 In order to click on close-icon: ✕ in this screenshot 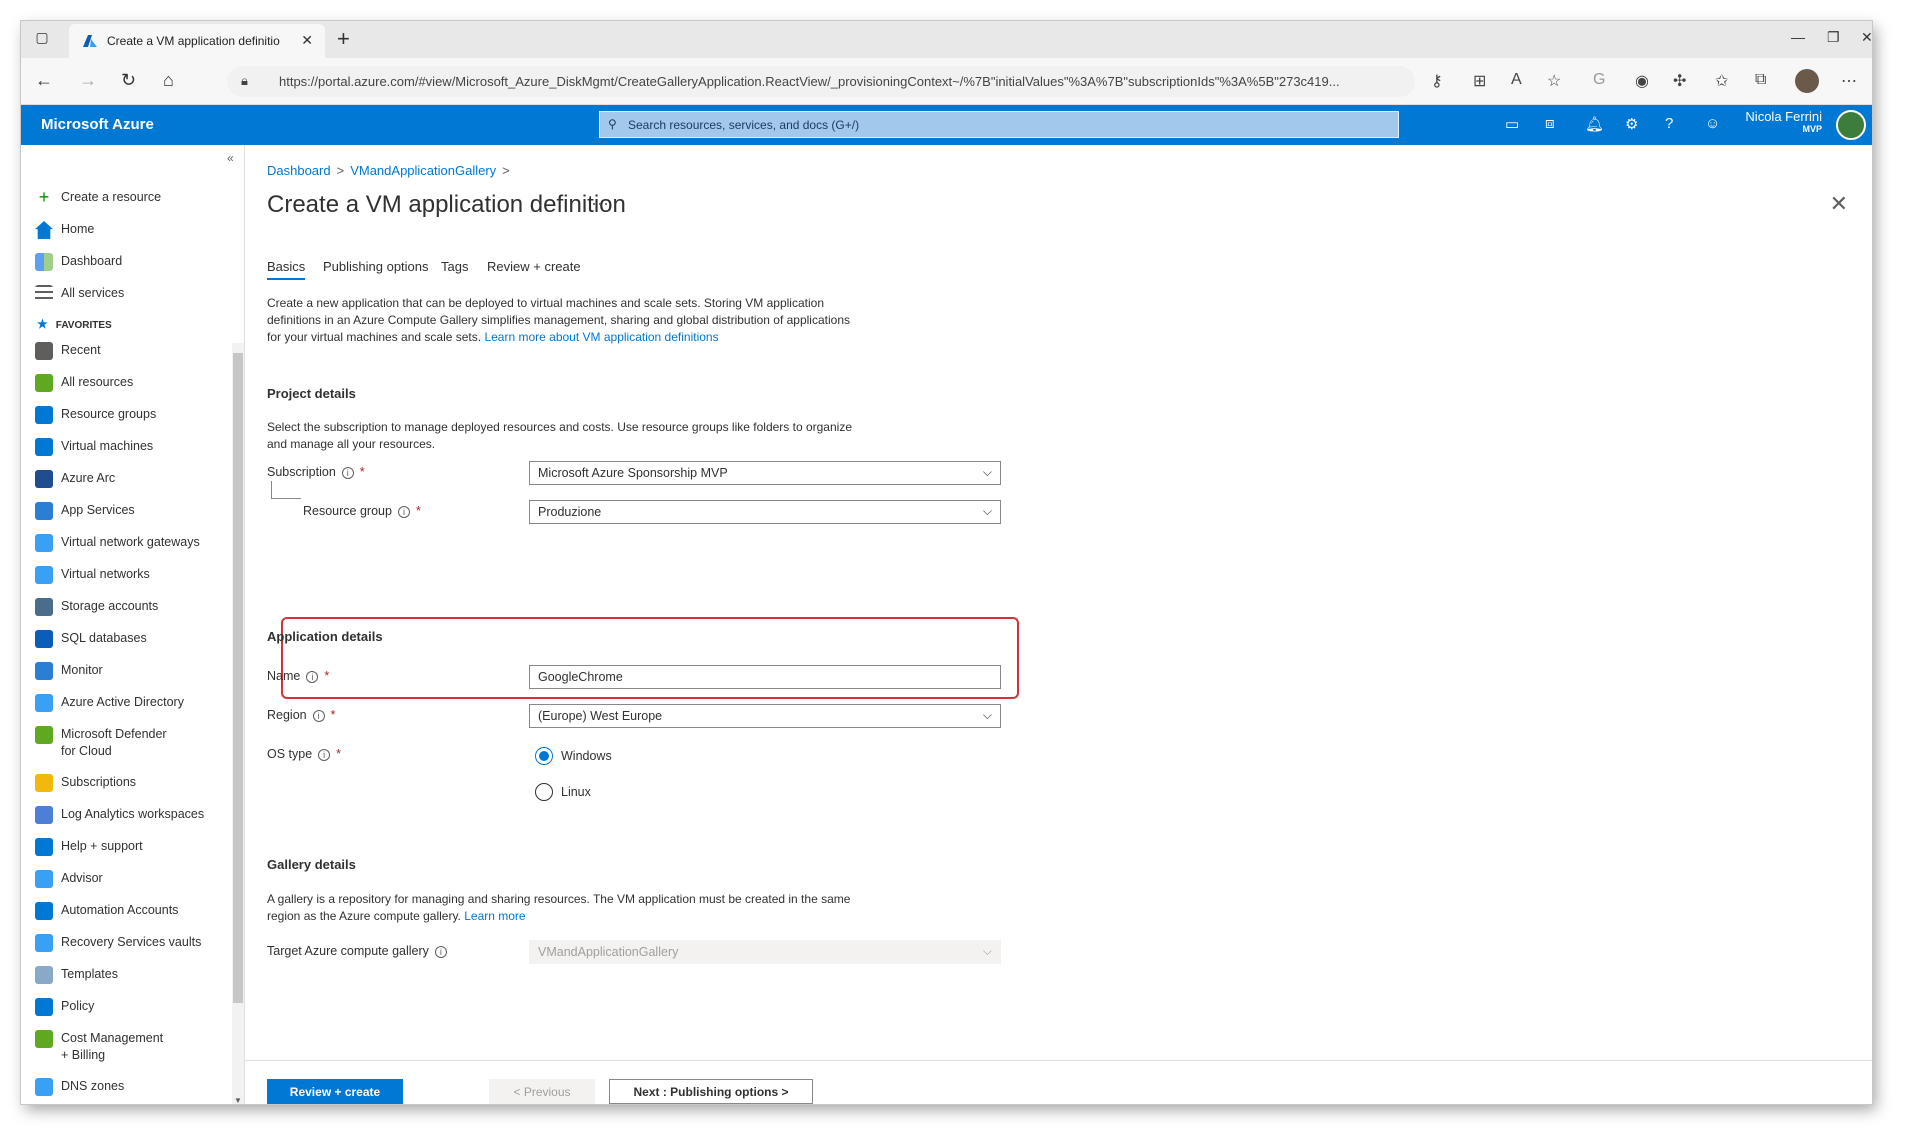, I will do `click(1839, 204)`.